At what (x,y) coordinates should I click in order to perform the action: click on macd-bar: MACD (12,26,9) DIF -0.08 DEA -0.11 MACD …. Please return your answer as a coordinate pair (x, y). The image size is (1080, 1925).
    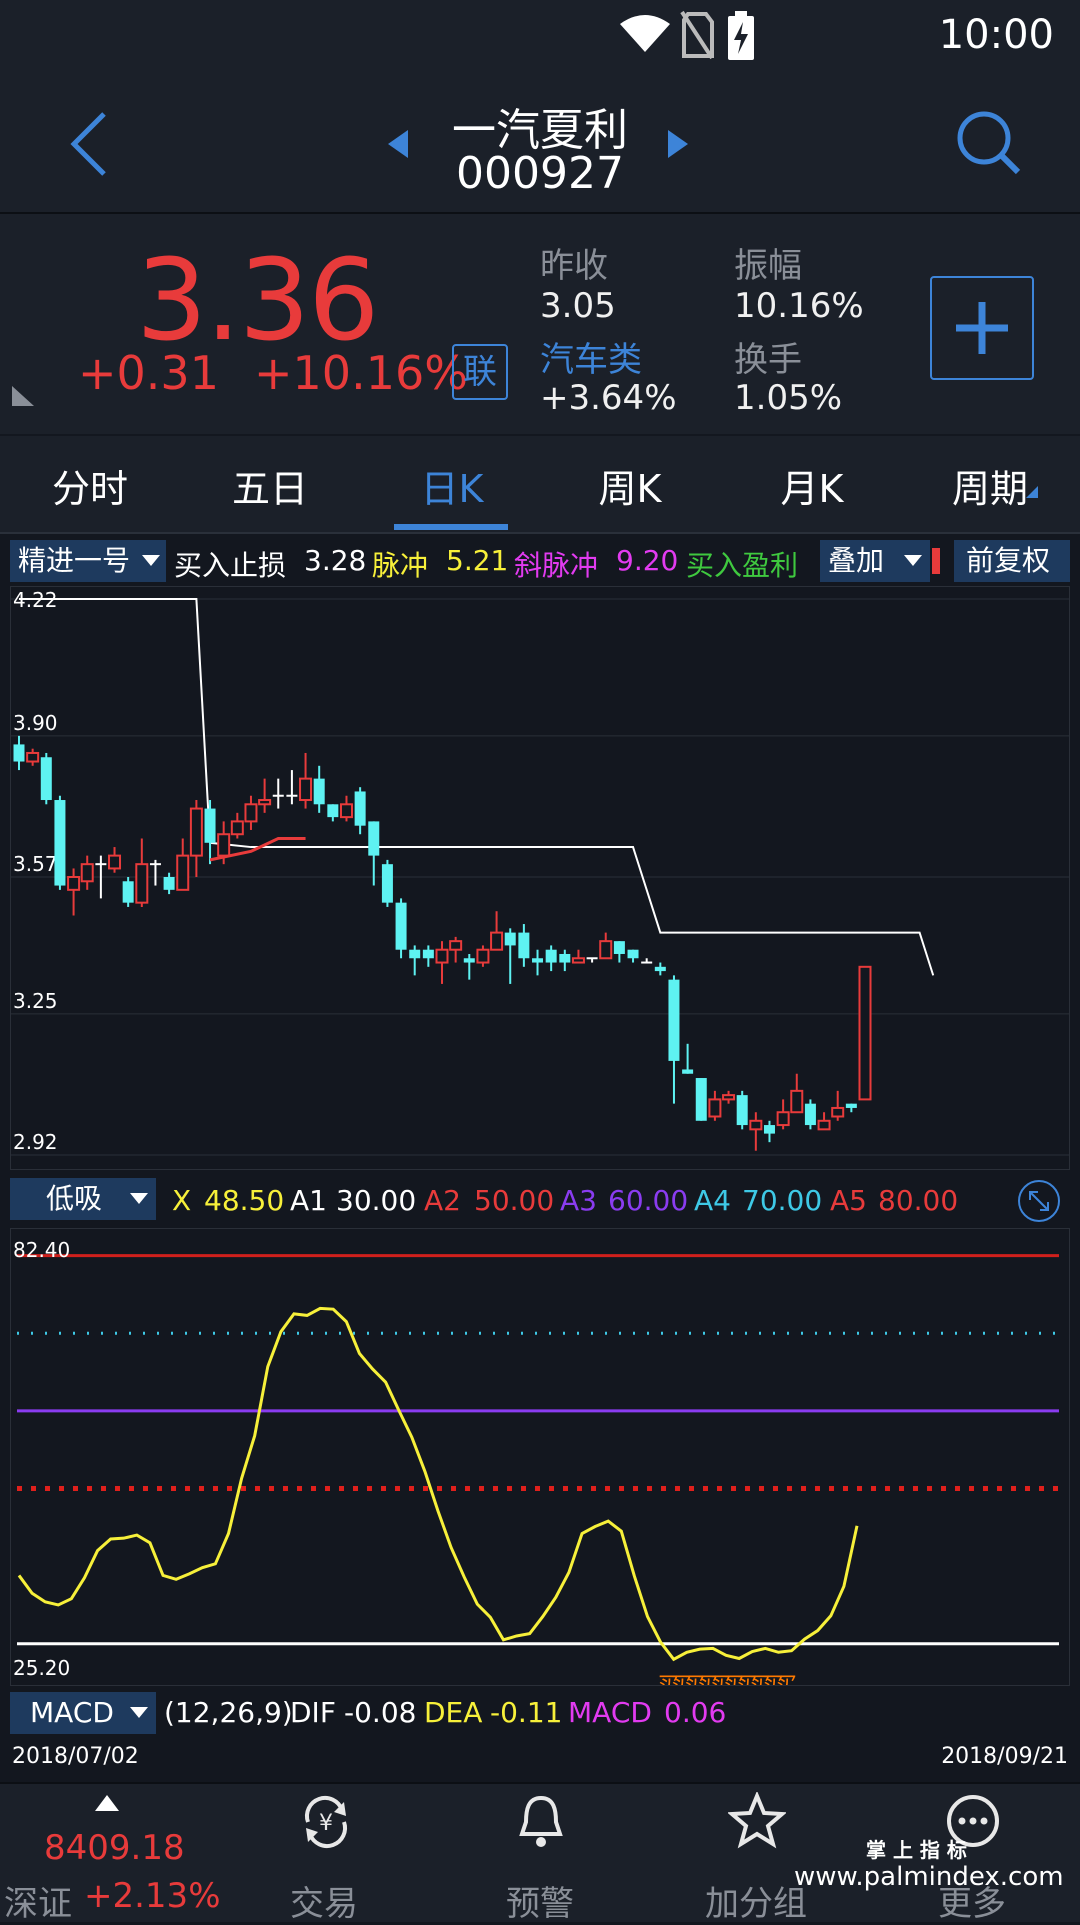
    Looking at the image, I should click on (540, 1713).